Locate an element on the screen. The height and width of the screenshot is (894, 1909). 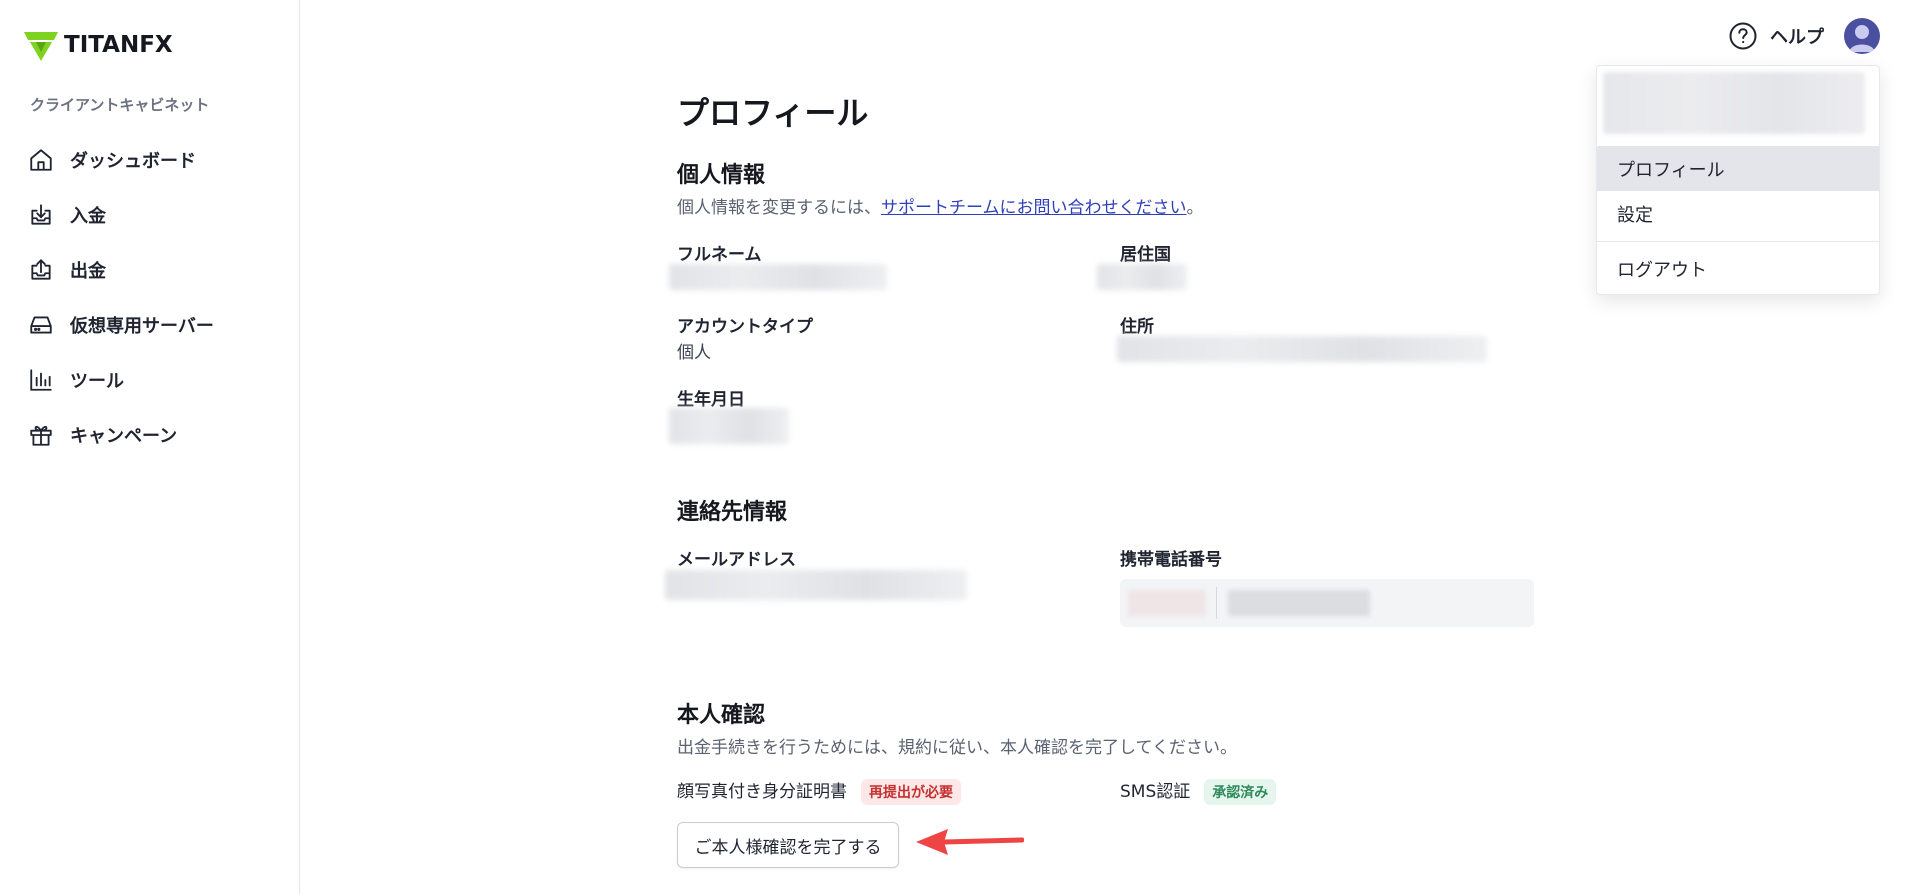
user-info-redacted is located at coordinates (1734, 103).